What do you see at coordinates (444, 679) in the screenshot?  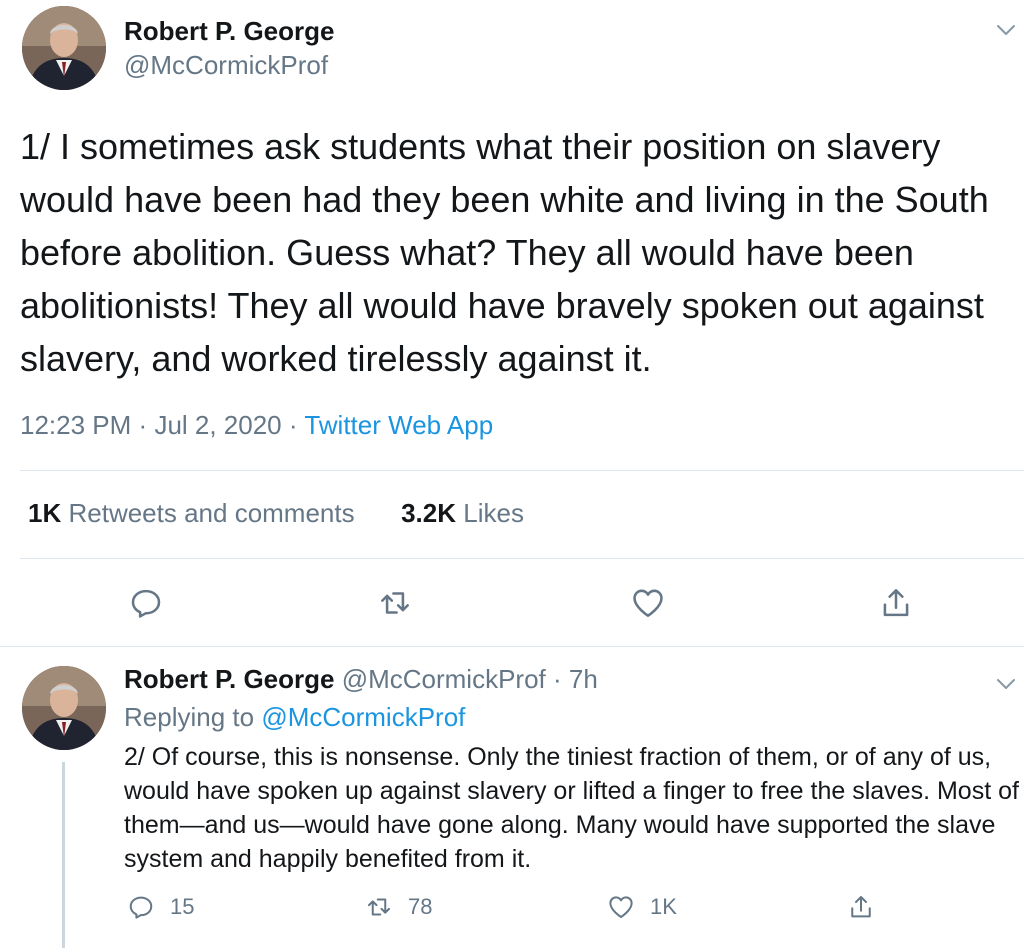 I see `reply-author-handle: @McCormickProf` at bounding box center [444, 679].